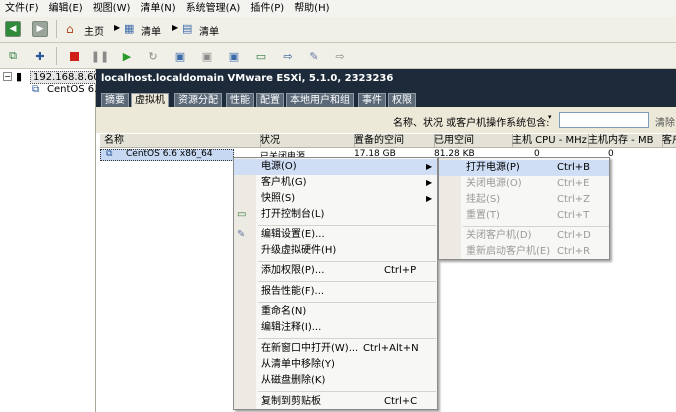  I want to click on power-off-icon, so click(74, 56).